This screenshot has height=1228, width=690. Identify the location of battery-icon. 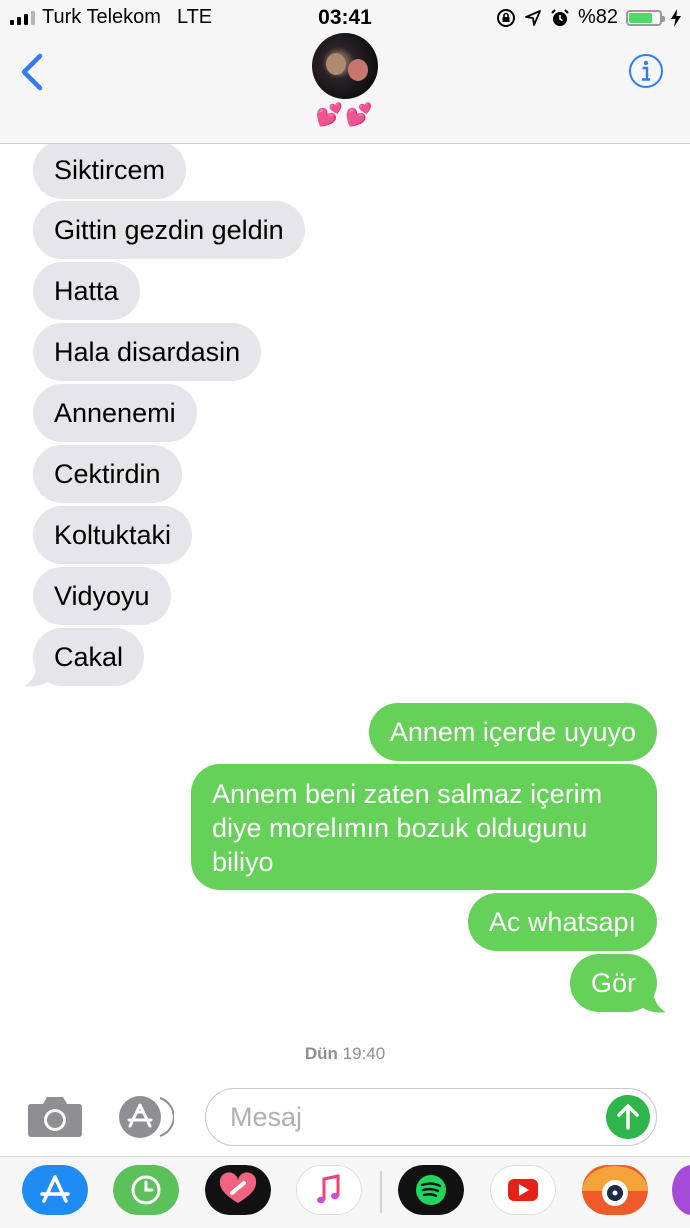
(645, 17).